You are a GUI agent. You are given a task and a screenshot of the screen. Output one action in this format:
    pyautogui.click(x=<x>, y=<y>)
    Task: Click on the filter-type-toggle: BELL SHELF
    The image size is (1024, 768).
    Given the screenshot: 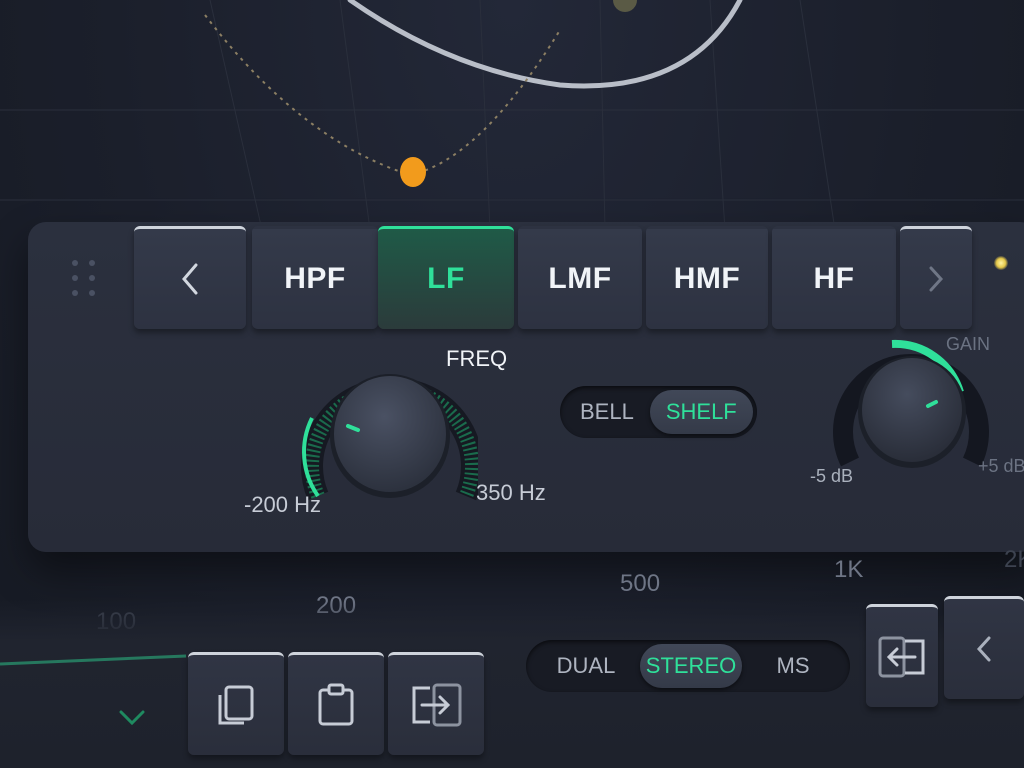 What is the action you would take?
    pyautogui.click(x=658, y=412)
    